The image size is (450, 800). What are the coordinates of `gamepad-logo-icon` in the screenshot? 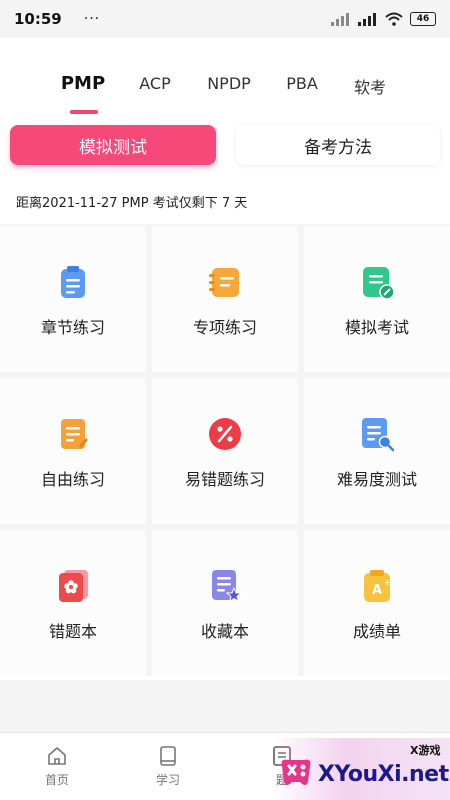 It's located at (296, 772).